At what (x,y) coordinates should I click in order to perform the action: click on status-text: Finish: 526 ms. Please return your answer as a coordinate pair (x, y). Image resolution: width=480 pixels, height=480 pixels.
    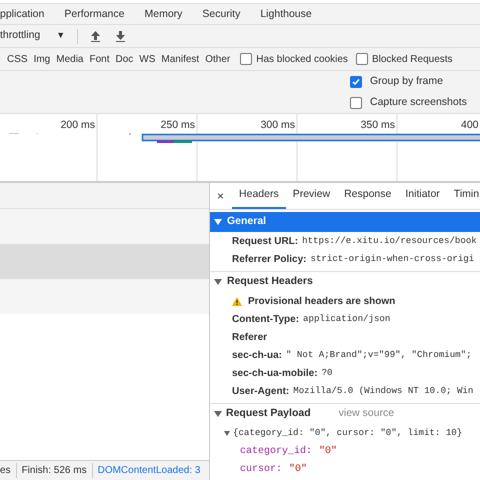
    Looking at the image, I should click on (51, 470).